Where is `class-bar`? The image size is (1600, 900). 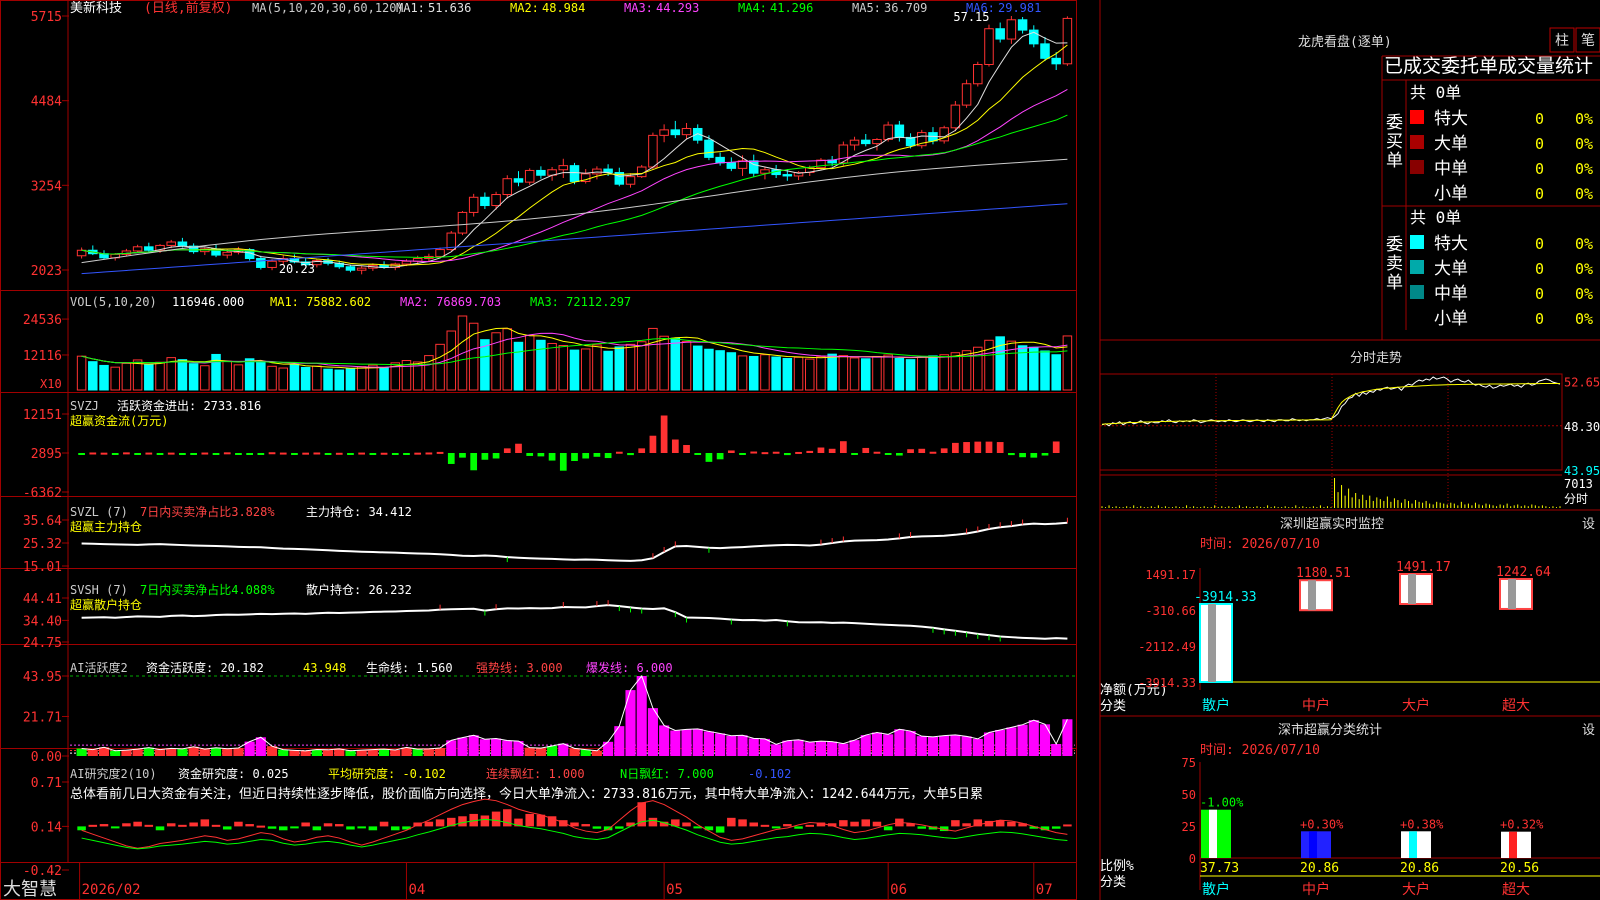 class-bar is located at coordinates (1216, 833).